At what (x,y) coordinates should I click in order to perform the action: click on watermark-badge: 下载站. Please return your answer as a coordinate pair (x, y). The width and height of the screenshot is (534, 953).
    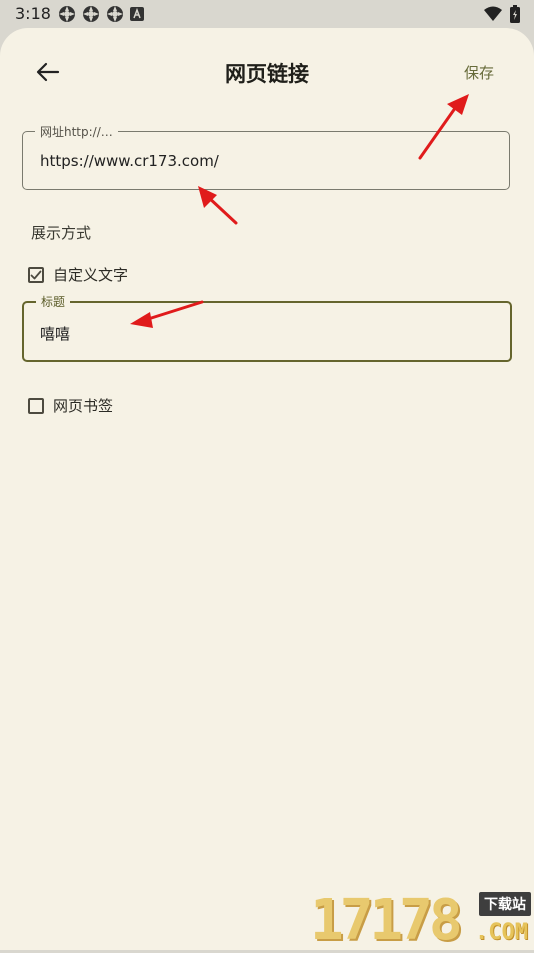
    Looking at the image, I should click on (505, 904).